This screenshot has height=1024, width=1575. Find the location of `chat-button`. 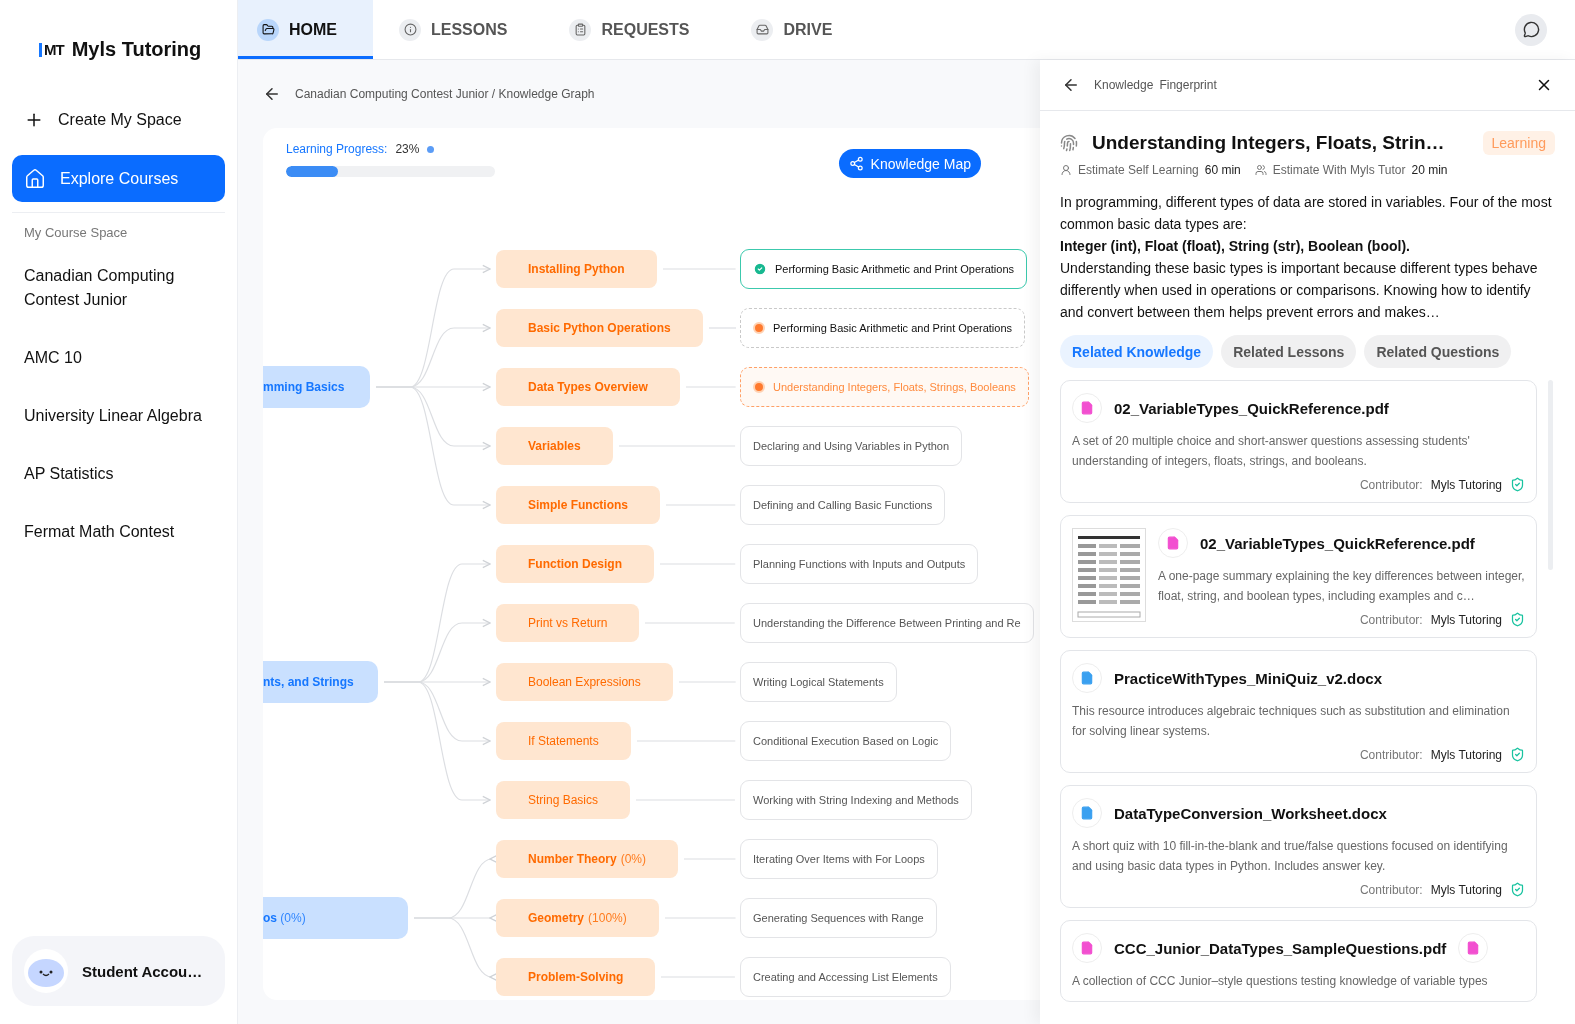

chat-button is located at coordinates (1531, 29).